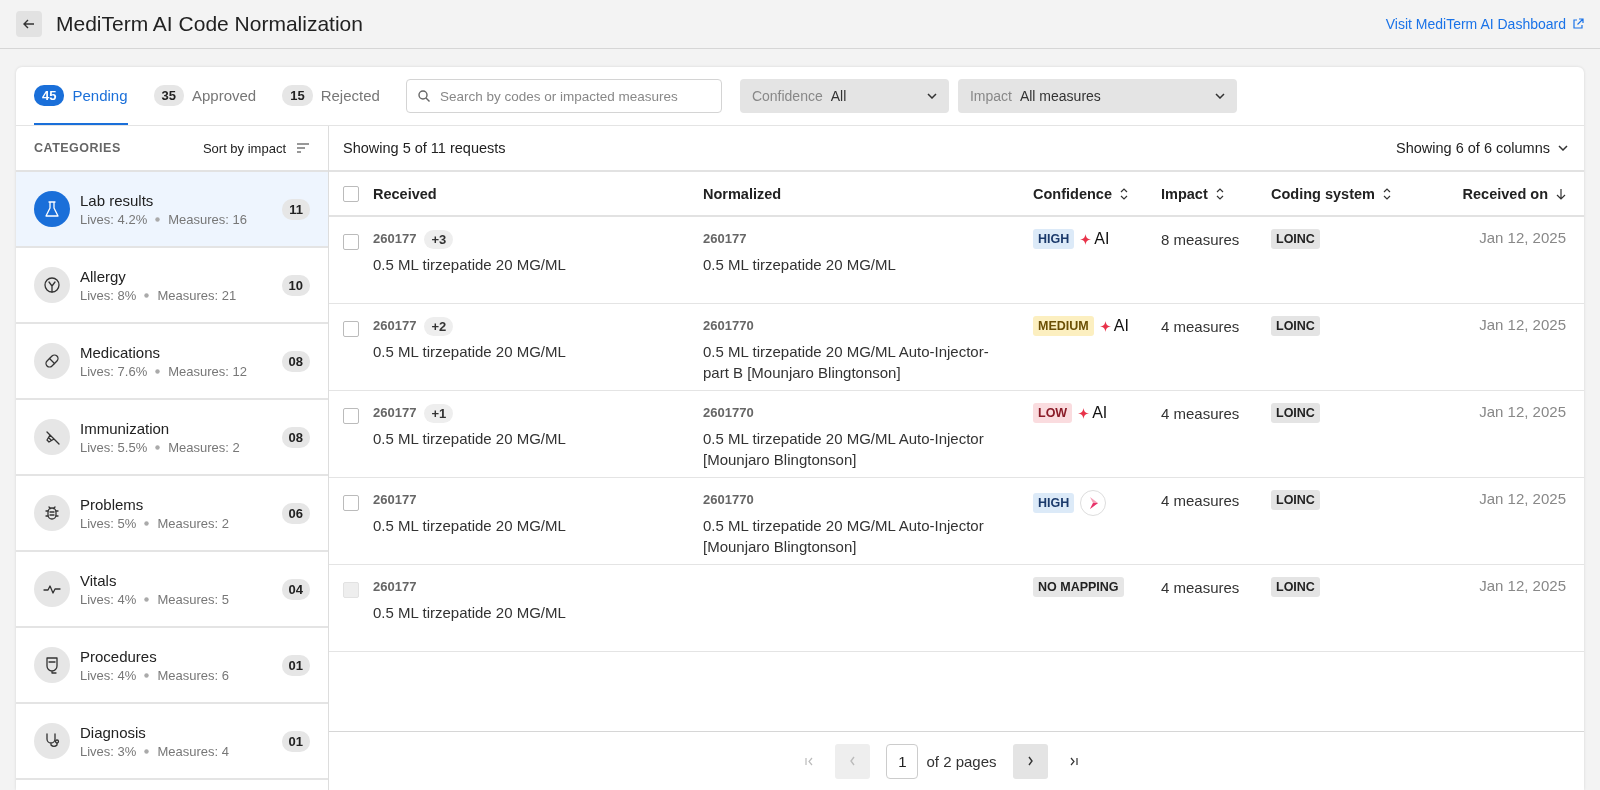 The image size is (1600, 790). I want to click on lives-stat: Lives: 7.6%, so click(114, 371).